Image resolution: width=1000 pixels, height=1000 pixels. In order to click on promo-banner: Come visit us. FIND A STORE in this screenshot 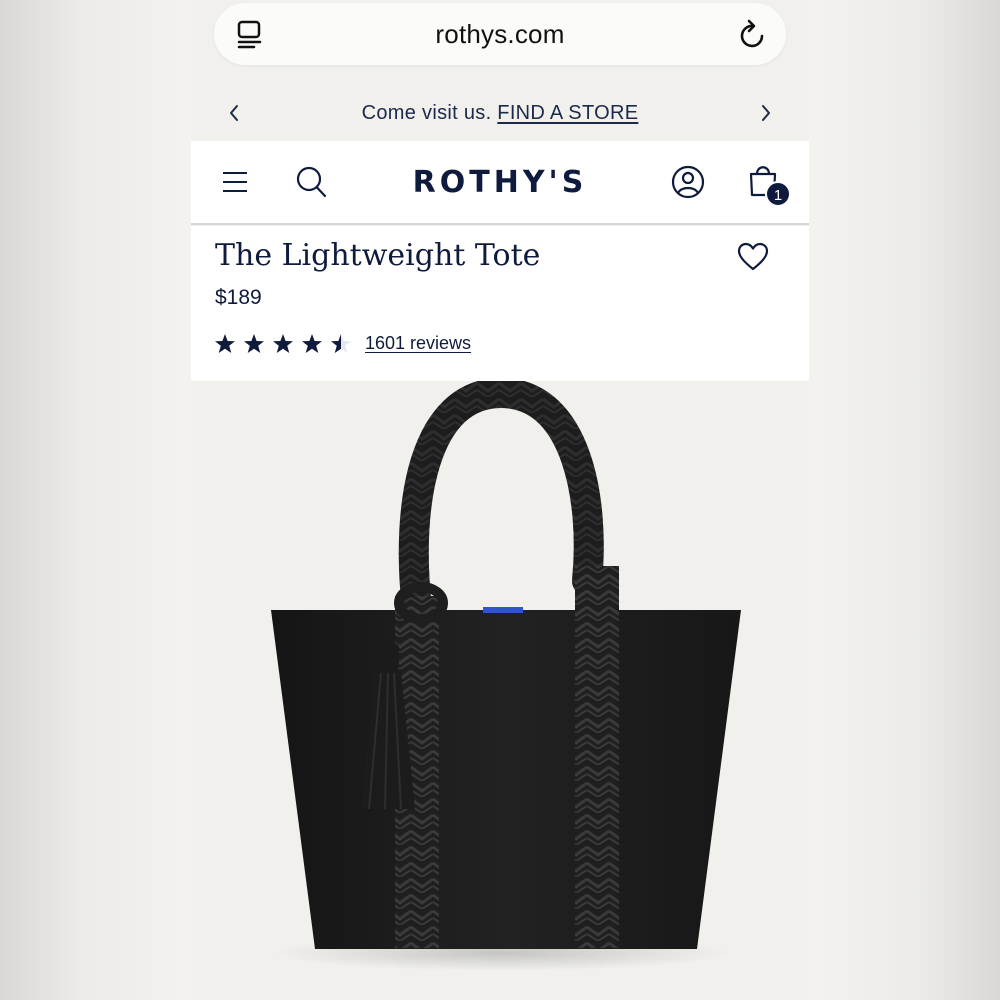, I will do `click(500, 114)`.